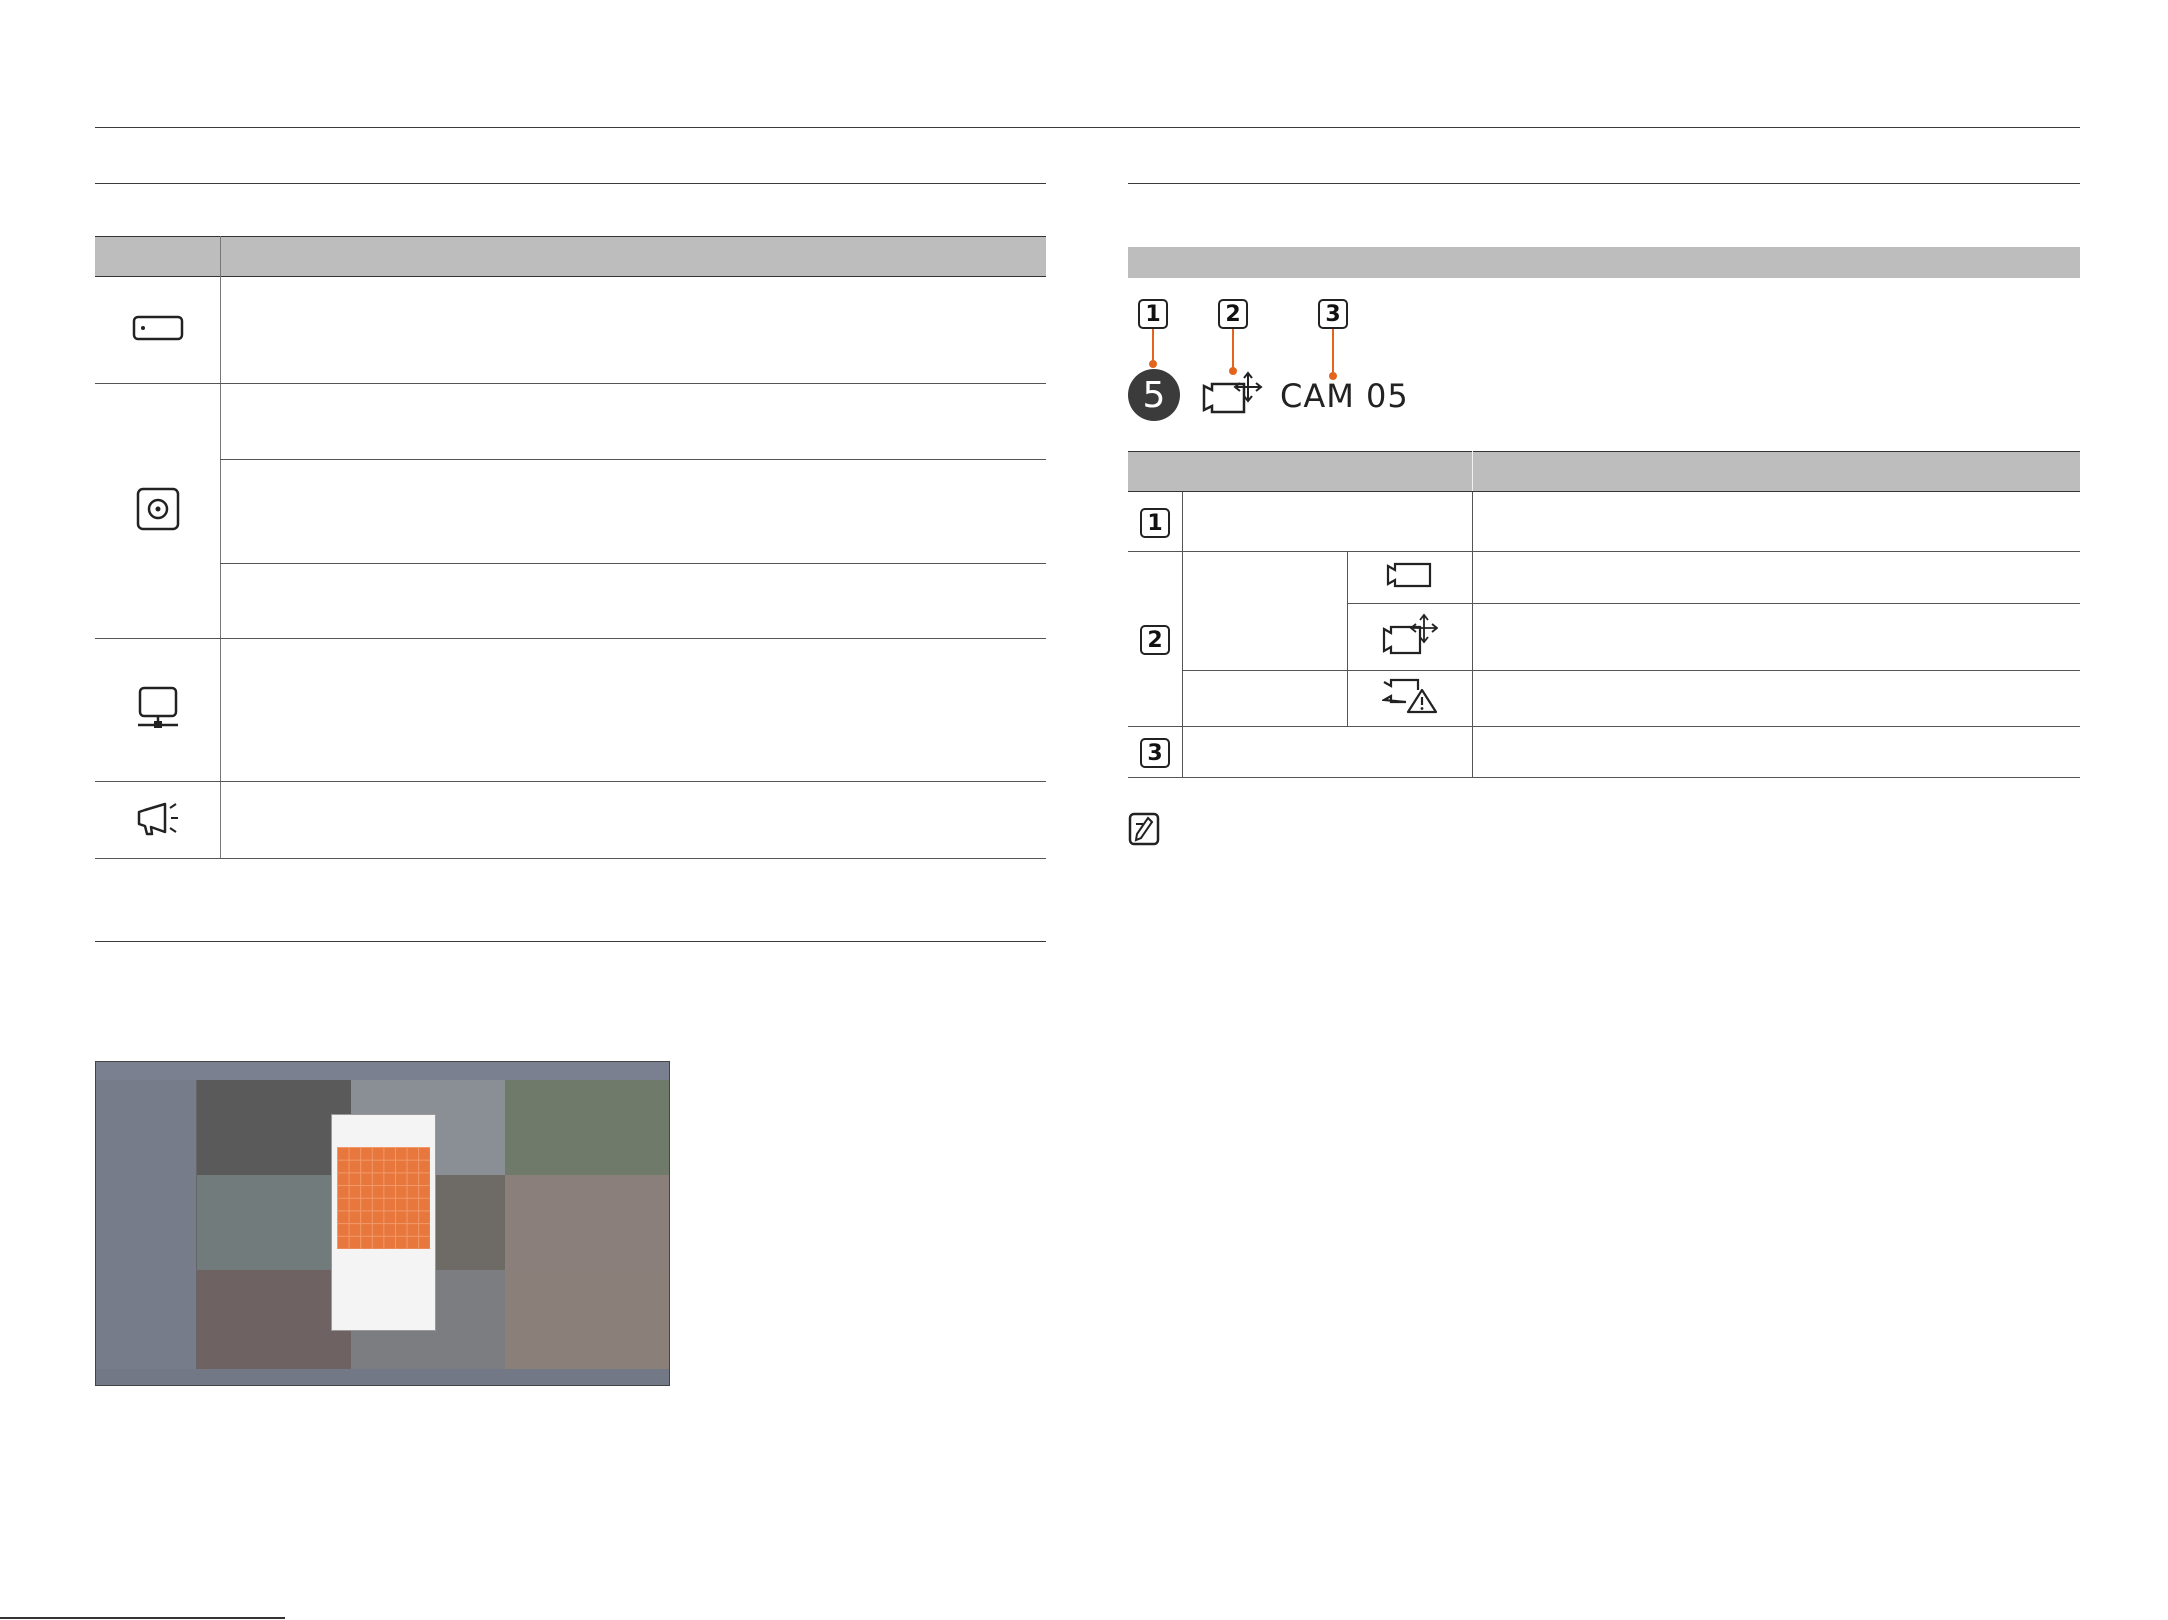 This screenshot has width=2168, height=1620. I want to click on table-row-badge: 1, so click(1155, 523).